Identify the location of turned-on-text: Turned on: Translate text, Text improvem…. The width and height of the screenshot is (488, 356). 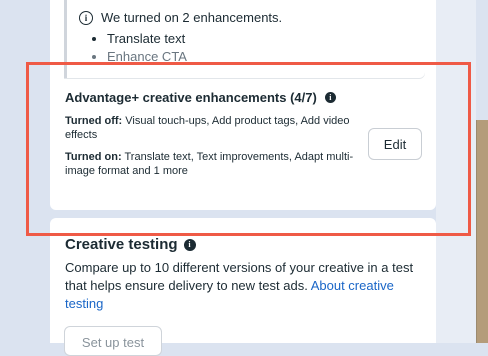
(210, 164).